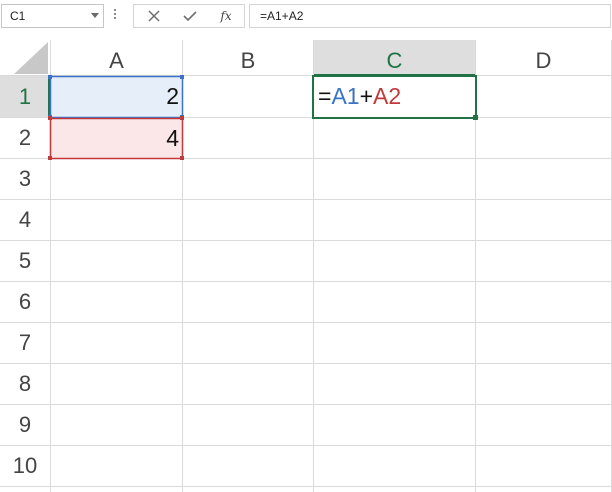  I want to click on name-box-value: C1, so click(18, 16).